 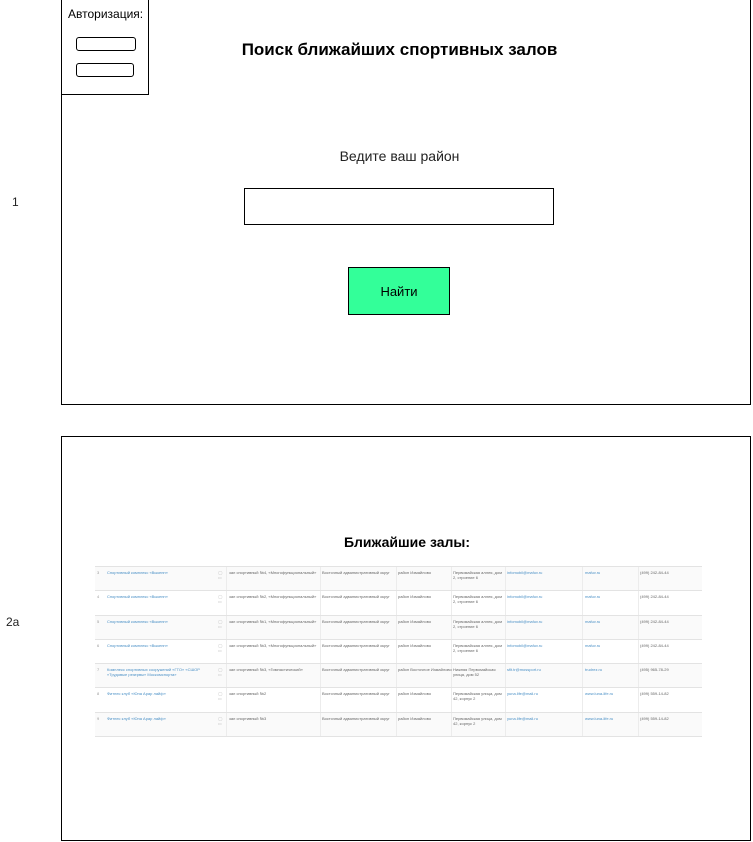 I want to click on screen-number-1: 1, so click(x=15, y=202).